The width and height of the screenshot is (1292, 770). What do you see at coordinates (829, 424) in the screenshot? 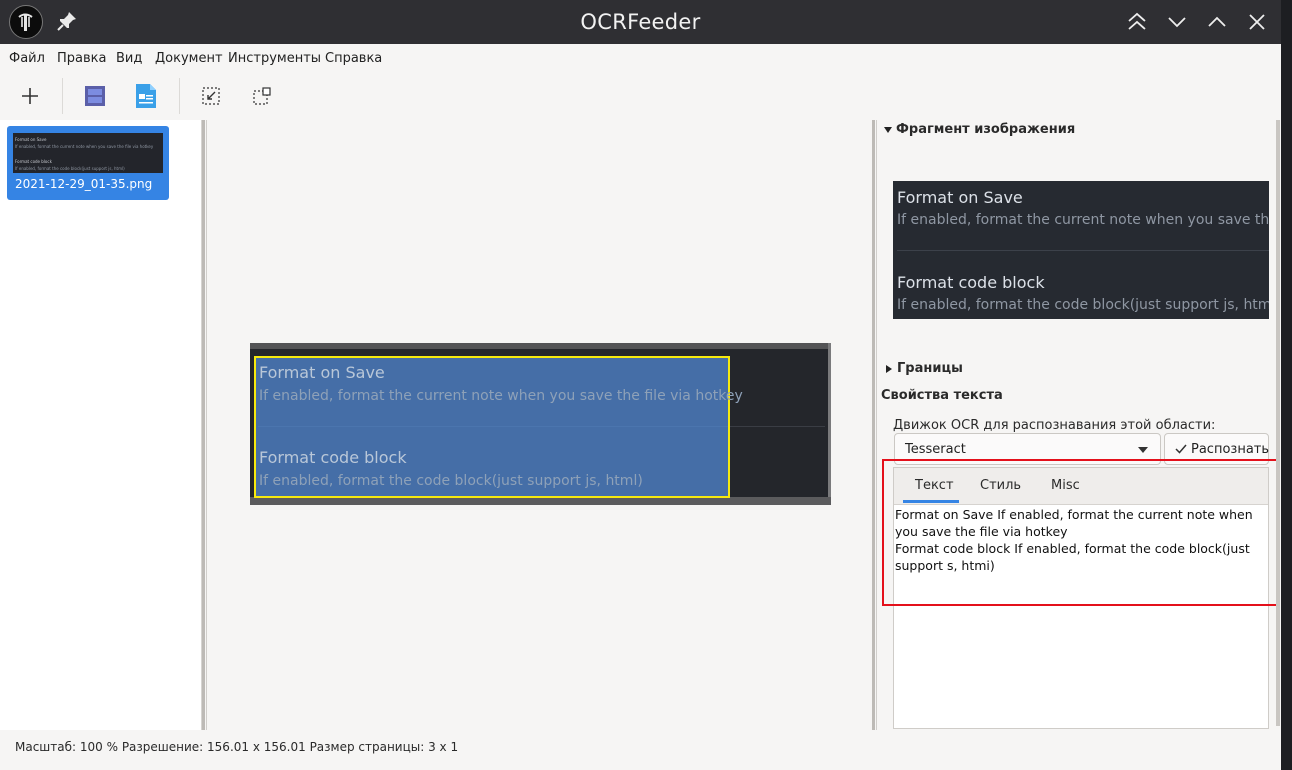
I see `image-edge` at bounding box center [829, 424].